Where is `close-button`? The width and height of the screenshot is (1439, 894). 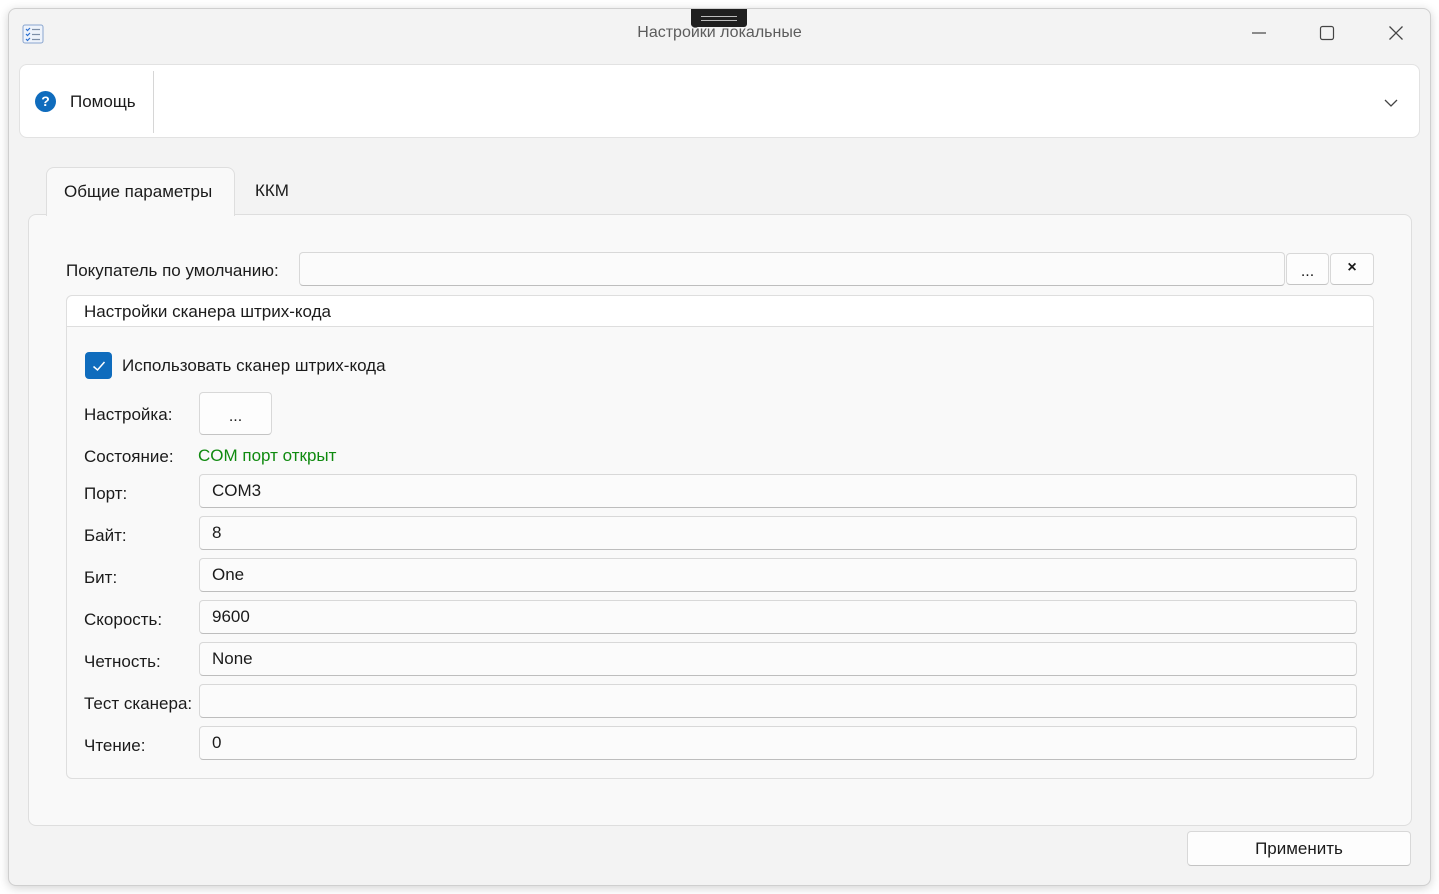
close-button is located at coordinates (1396, 33).